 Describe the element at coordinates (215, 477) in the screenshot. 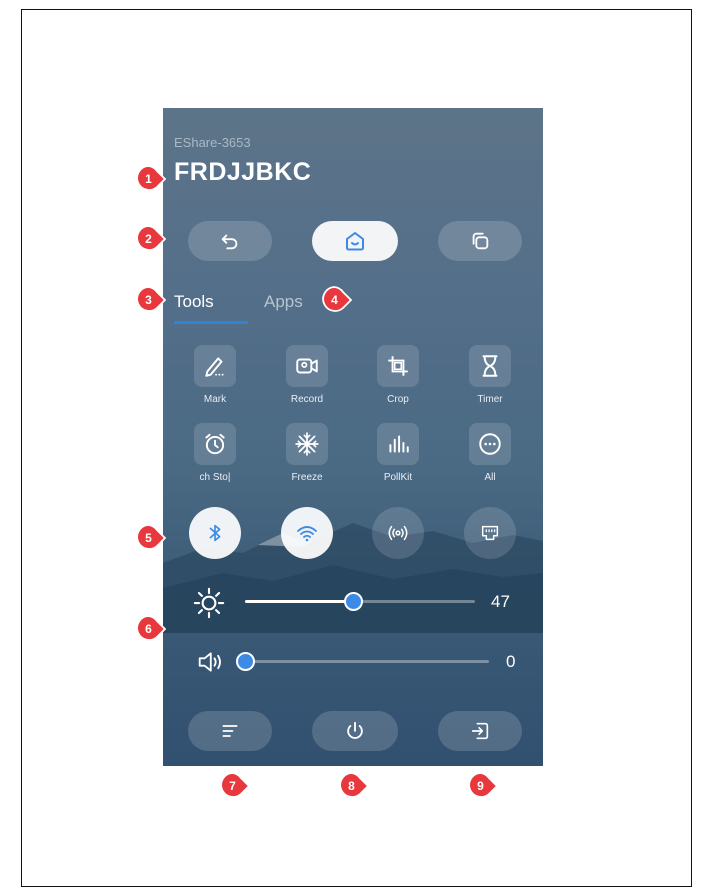

I see `tool-label: ch Sto|` at that location.